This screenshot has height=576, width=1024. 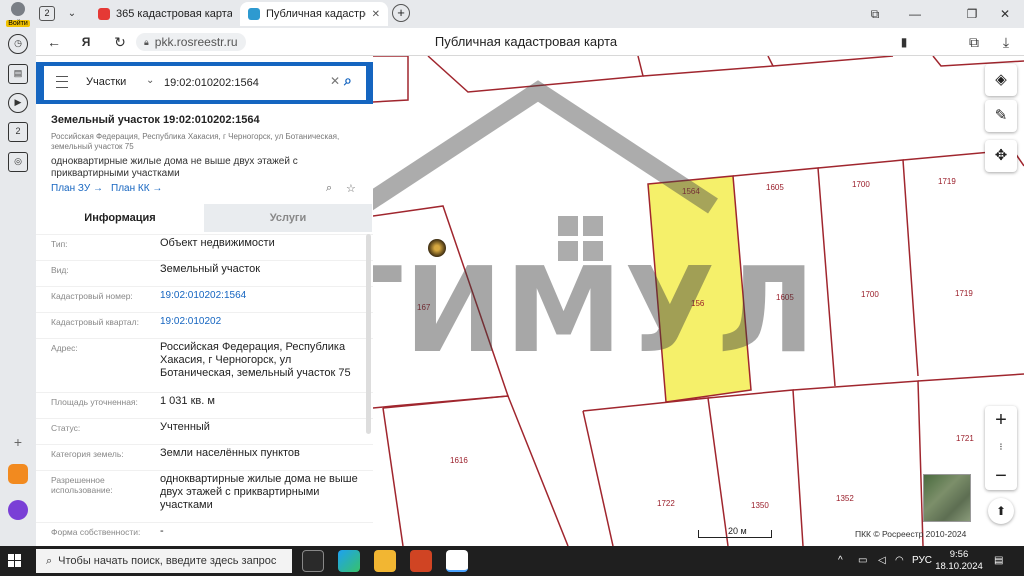 What do you see at coordinates (18, 103) in the screenshot?
I see `video-icon: ▶` at bounding box center [18, 103].